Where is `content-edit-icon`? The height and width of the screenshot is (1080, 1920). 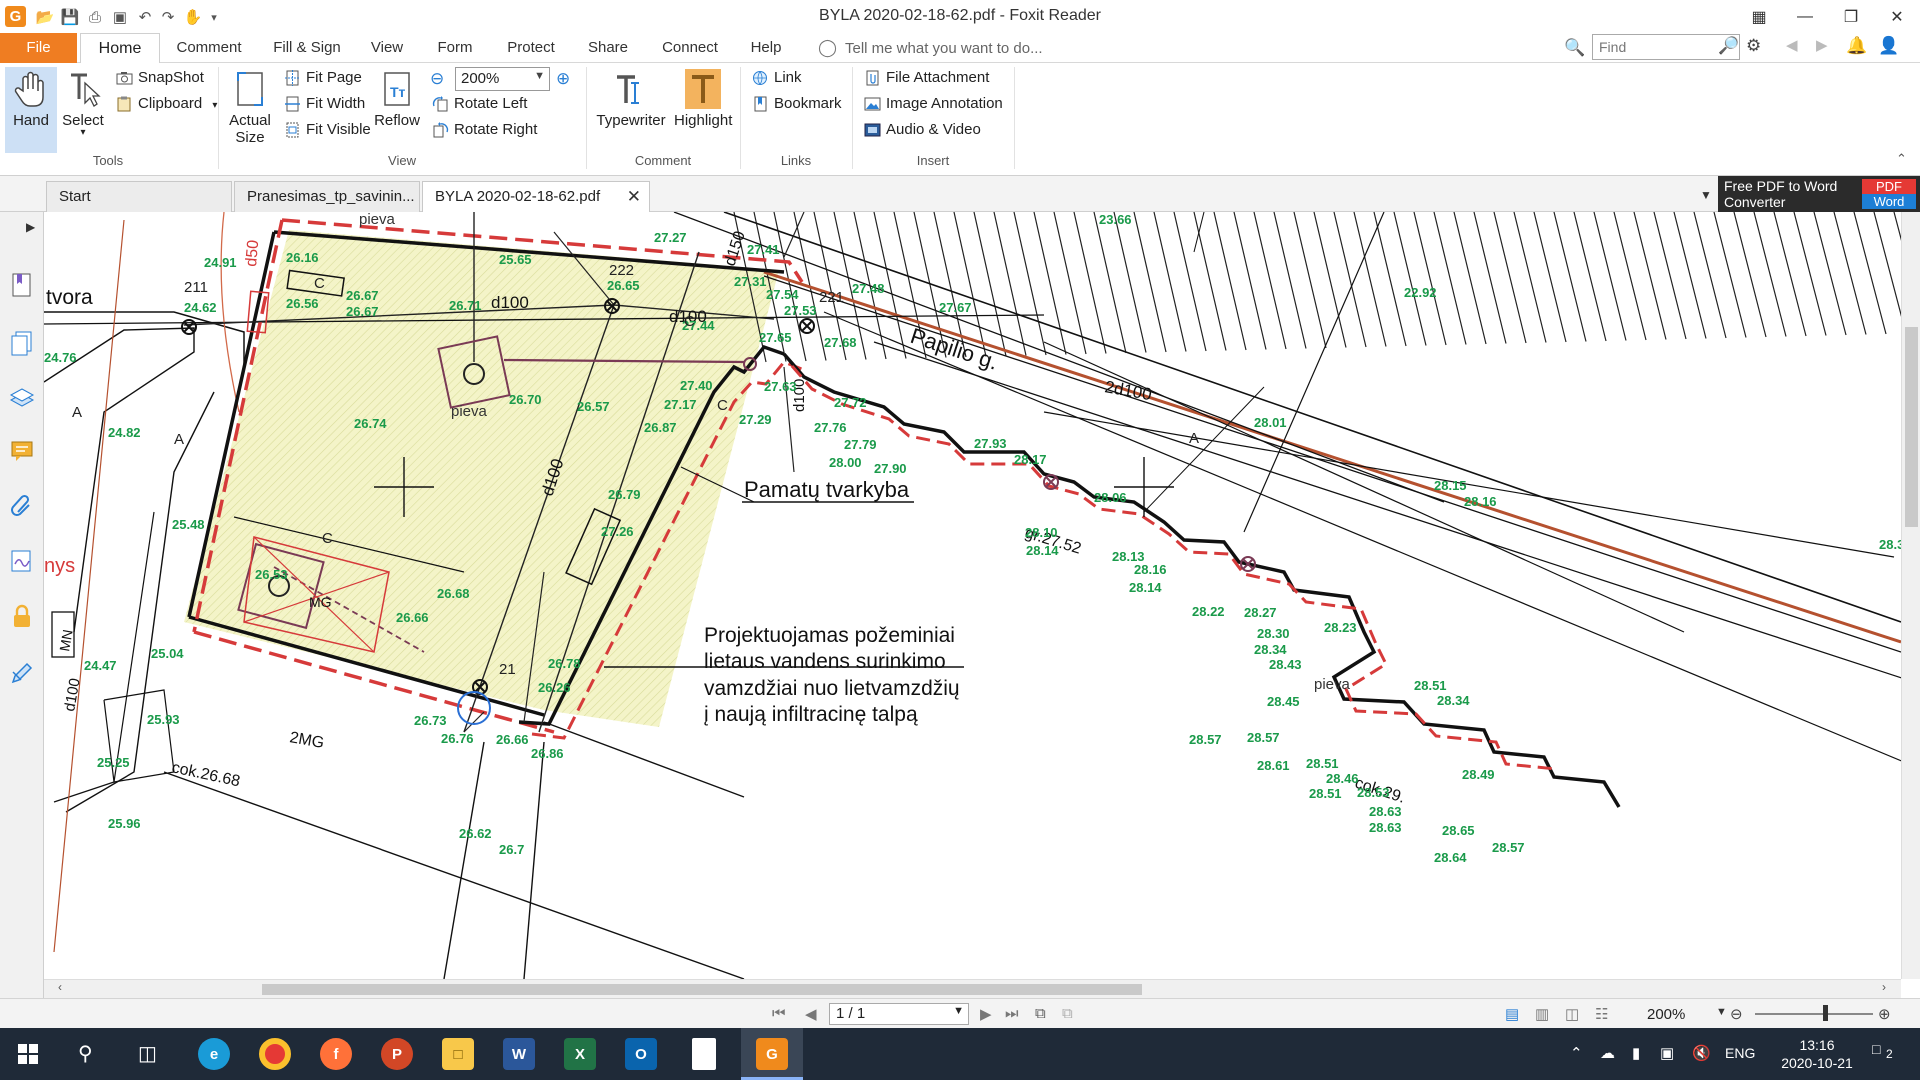 content-edit-icon is located at coordinates (22, 673).